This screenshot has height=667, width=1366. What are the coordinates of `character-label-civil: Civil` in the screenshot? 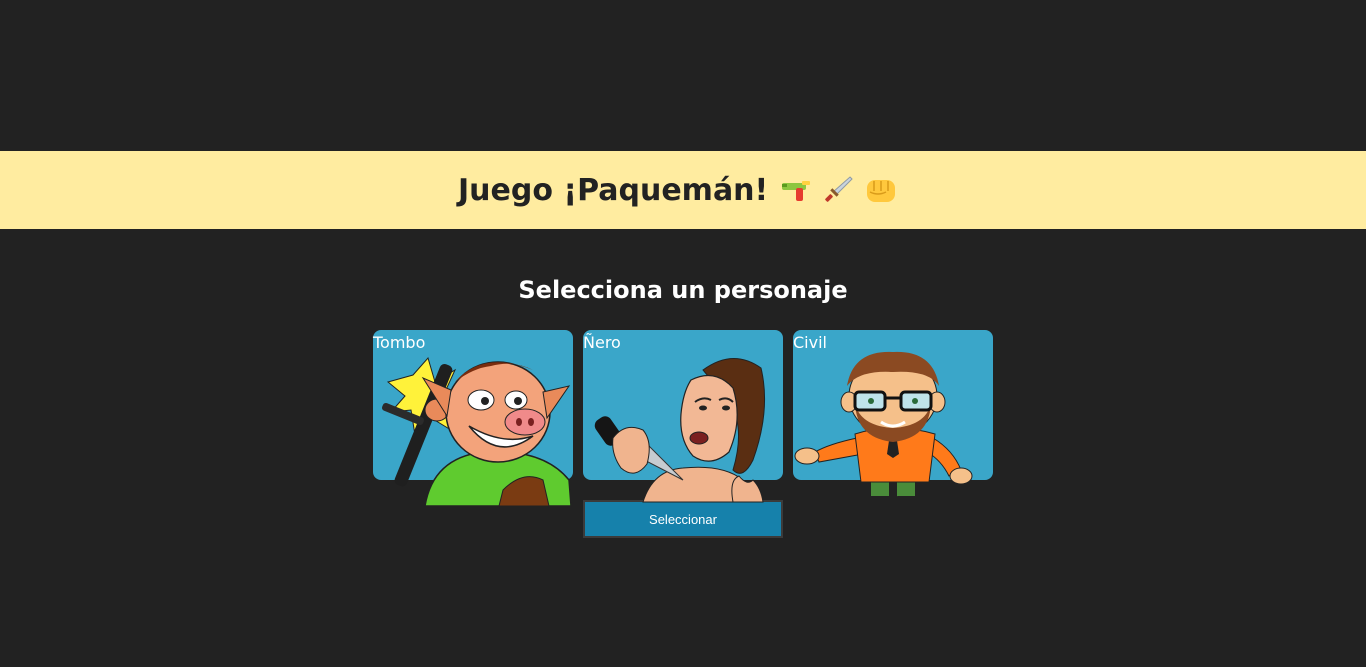 It's located at (810, 342).